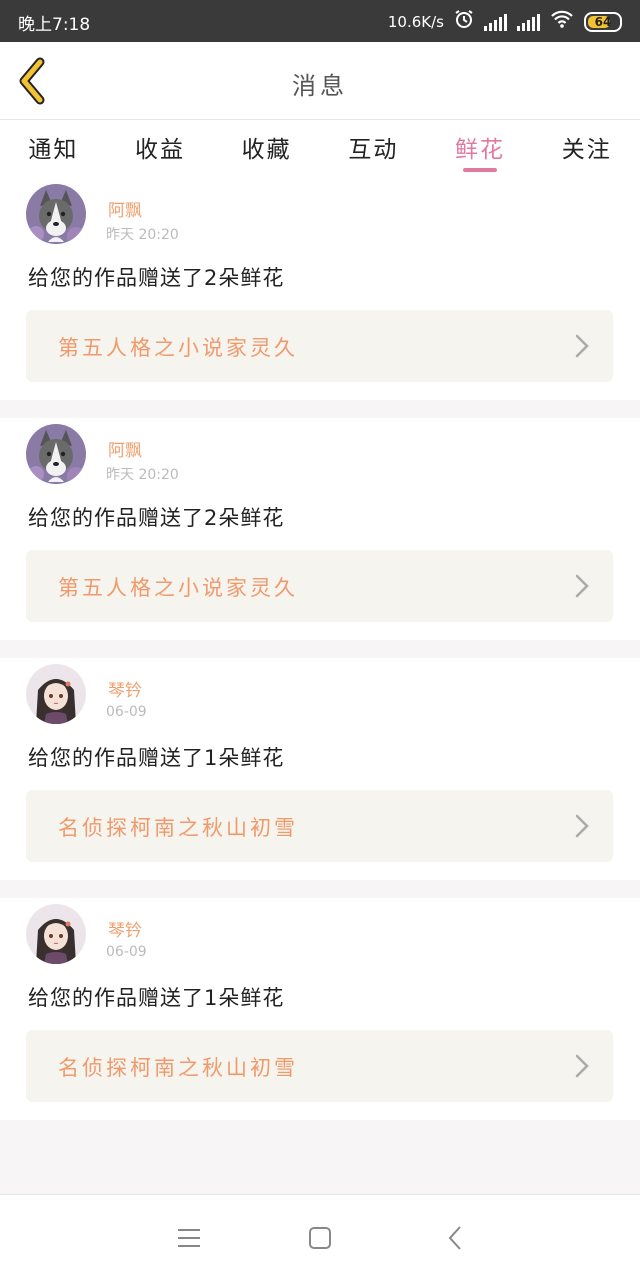 This screenshot has width=640, height=1280. Describe the element at coordinates (160, 149) in the screenshot. I see `tab-earnings: 收益` at that location.